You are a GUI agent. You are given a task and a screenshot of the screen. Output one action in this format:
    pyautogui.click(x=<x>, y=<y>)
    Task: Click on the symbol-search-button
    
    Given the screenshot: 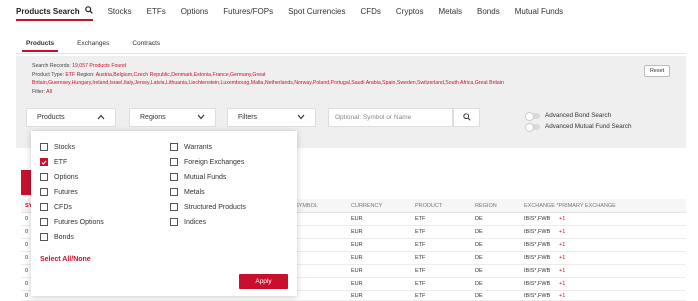 What is the action you would take?
    pyautogui.click(x=466, y=117)
    